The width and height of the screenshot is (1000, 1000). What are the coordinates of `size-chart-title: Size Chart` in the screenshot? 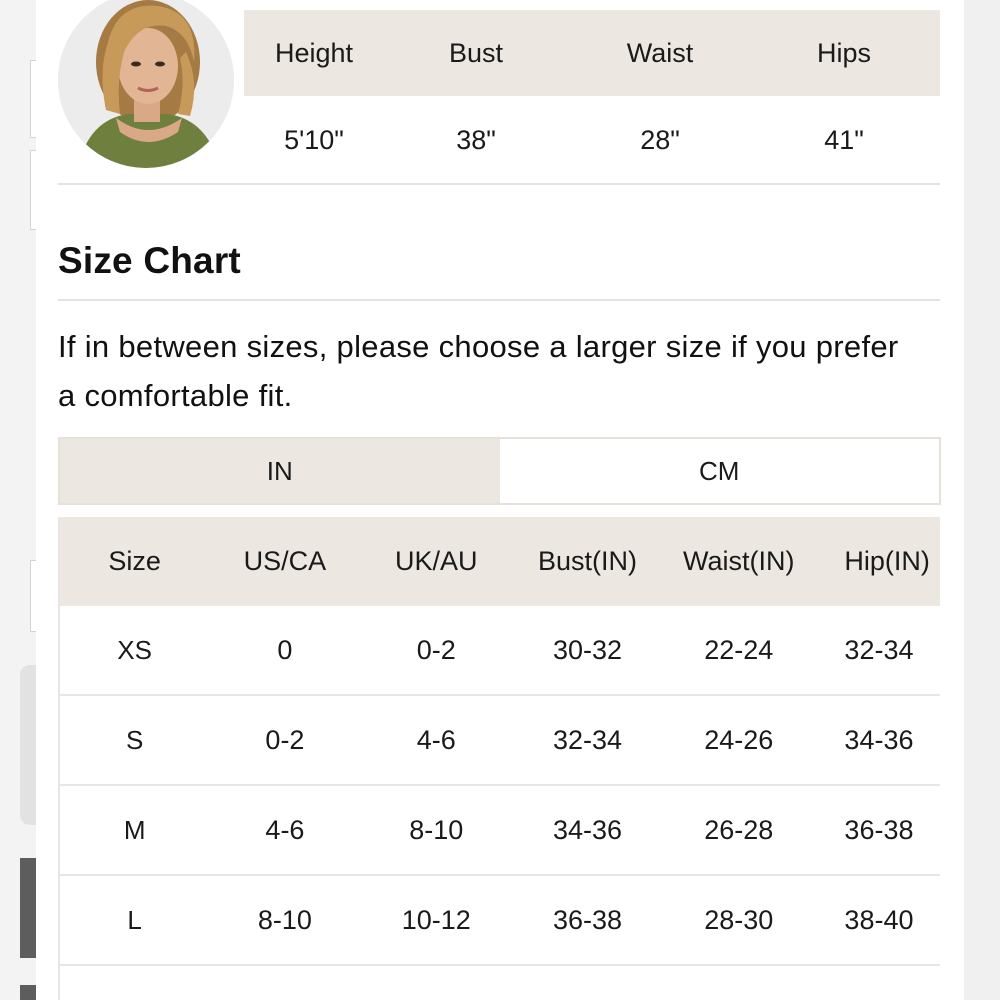 It's located at (149, 260).